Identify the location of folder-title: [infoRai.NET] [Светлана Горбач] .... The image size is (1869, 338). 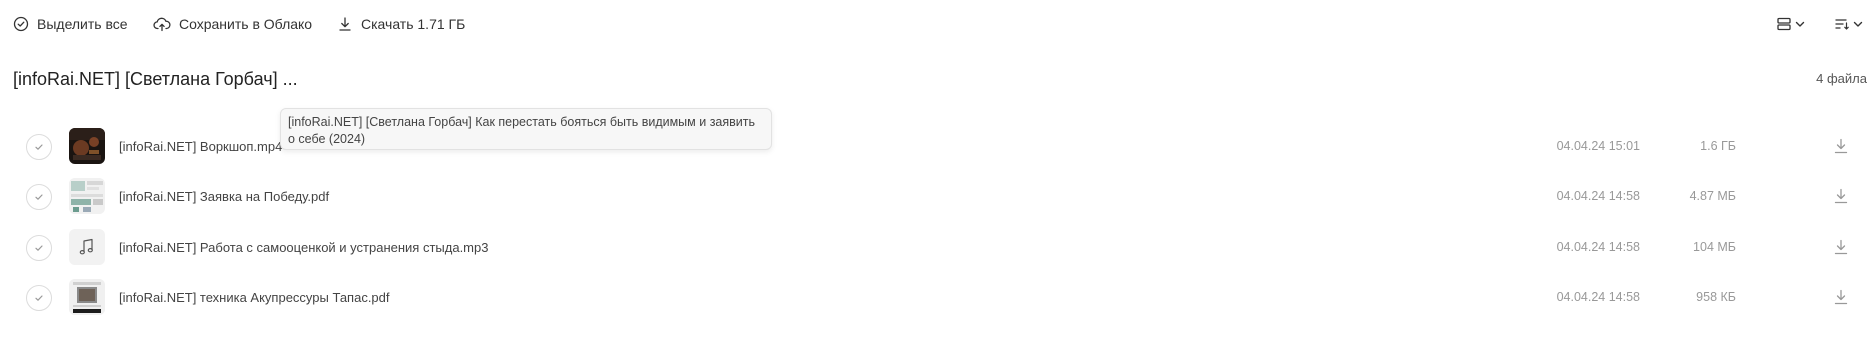
(155, 79).